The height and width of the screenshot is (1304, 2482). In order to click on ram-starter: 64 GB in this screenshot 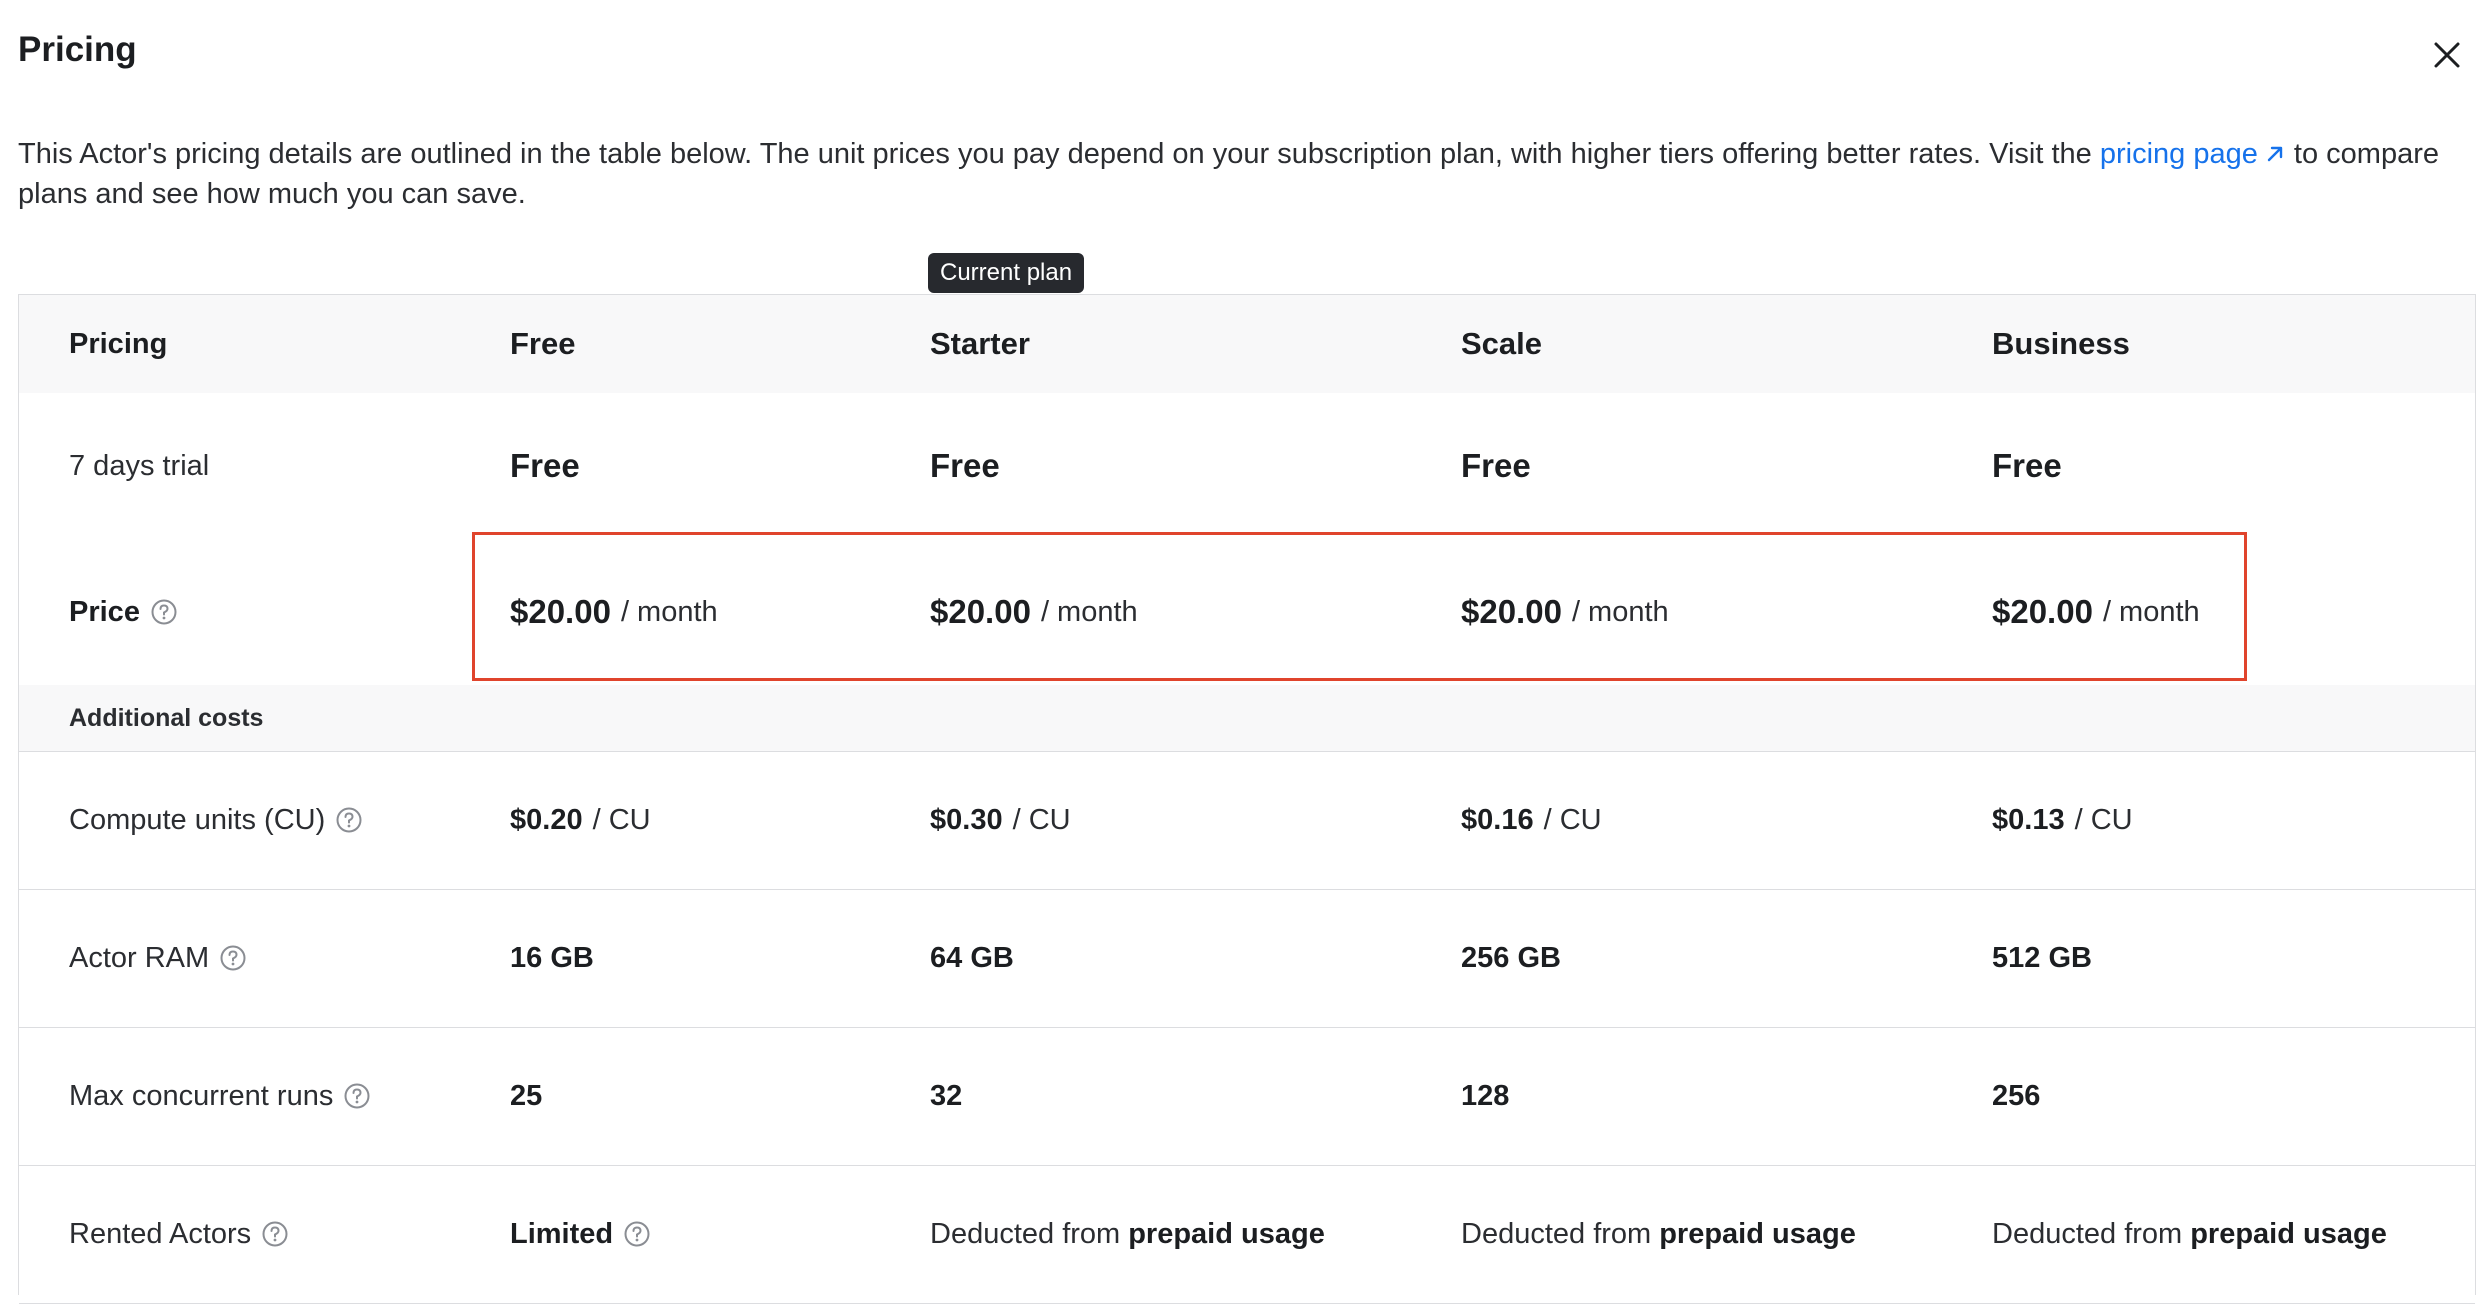, I will do `click(972, 957)`.